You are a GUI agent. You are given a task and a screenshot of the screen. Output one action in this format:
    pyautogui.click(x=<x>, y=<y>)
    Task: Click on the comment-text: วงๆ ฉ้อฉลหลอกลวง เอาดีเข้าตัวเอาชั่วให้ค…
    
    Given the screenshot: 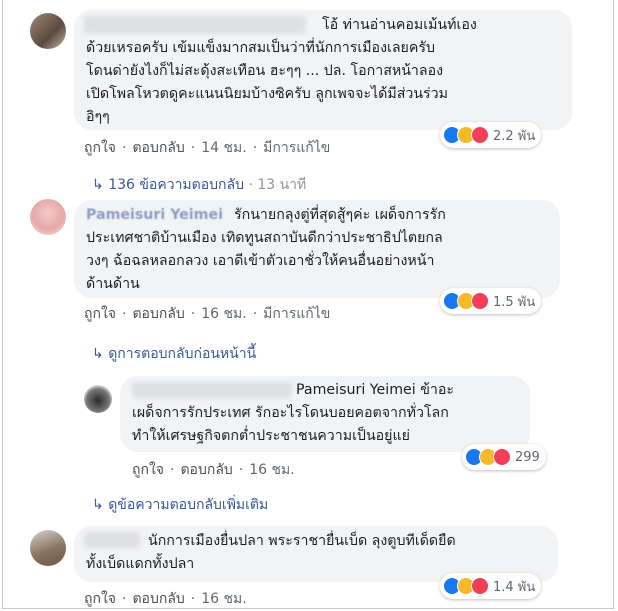 What is the action you would take?
    pyautogui.click(x=260, y=261)
    